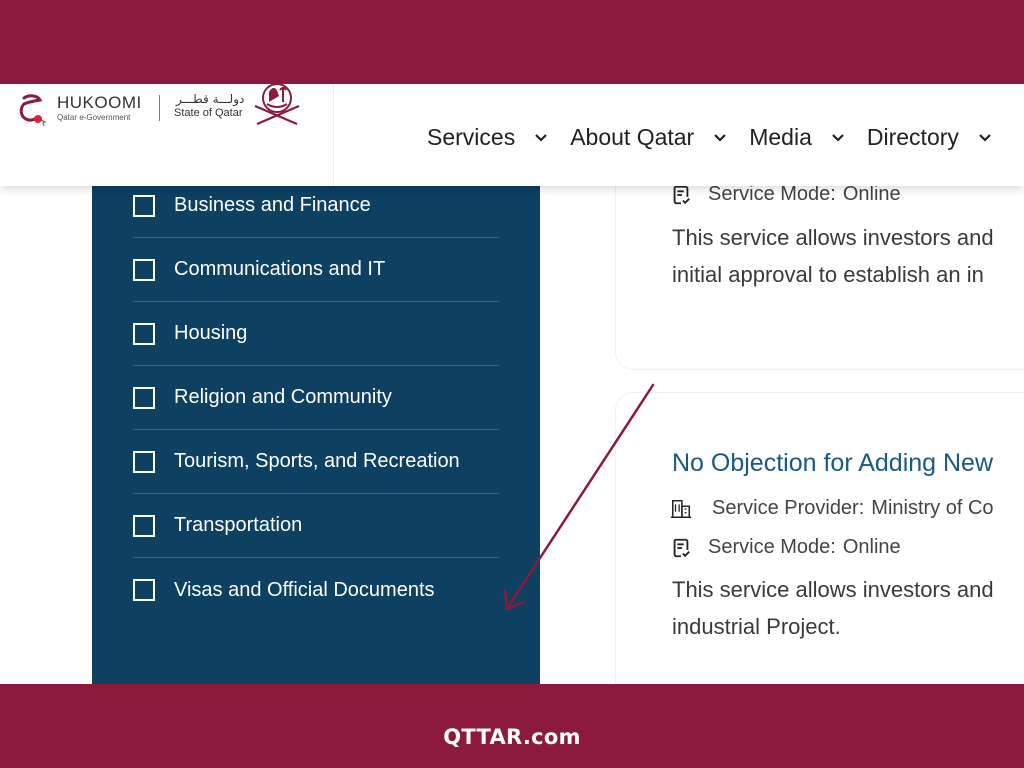 Image resolution: width=1024 pixels, height=768 pixels. I want to click on nav-label: Directory, so click(912, 137).